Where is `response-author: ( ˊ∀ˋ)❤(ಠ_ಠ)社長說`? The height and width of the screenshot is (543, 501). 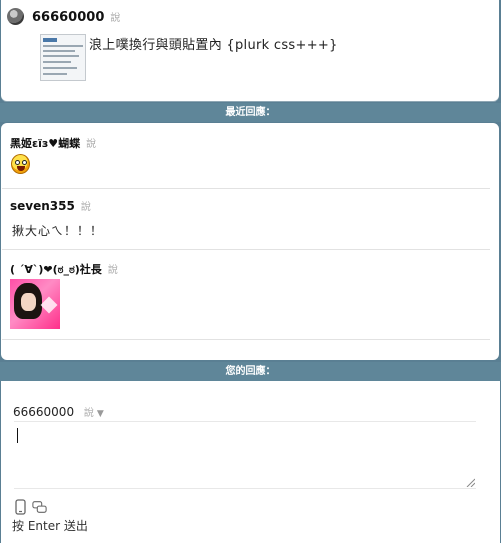 response-author: ( ˊ∀ˋ)❤(ಠ_ಠ)社長說 is located at coordinates (64, 269).